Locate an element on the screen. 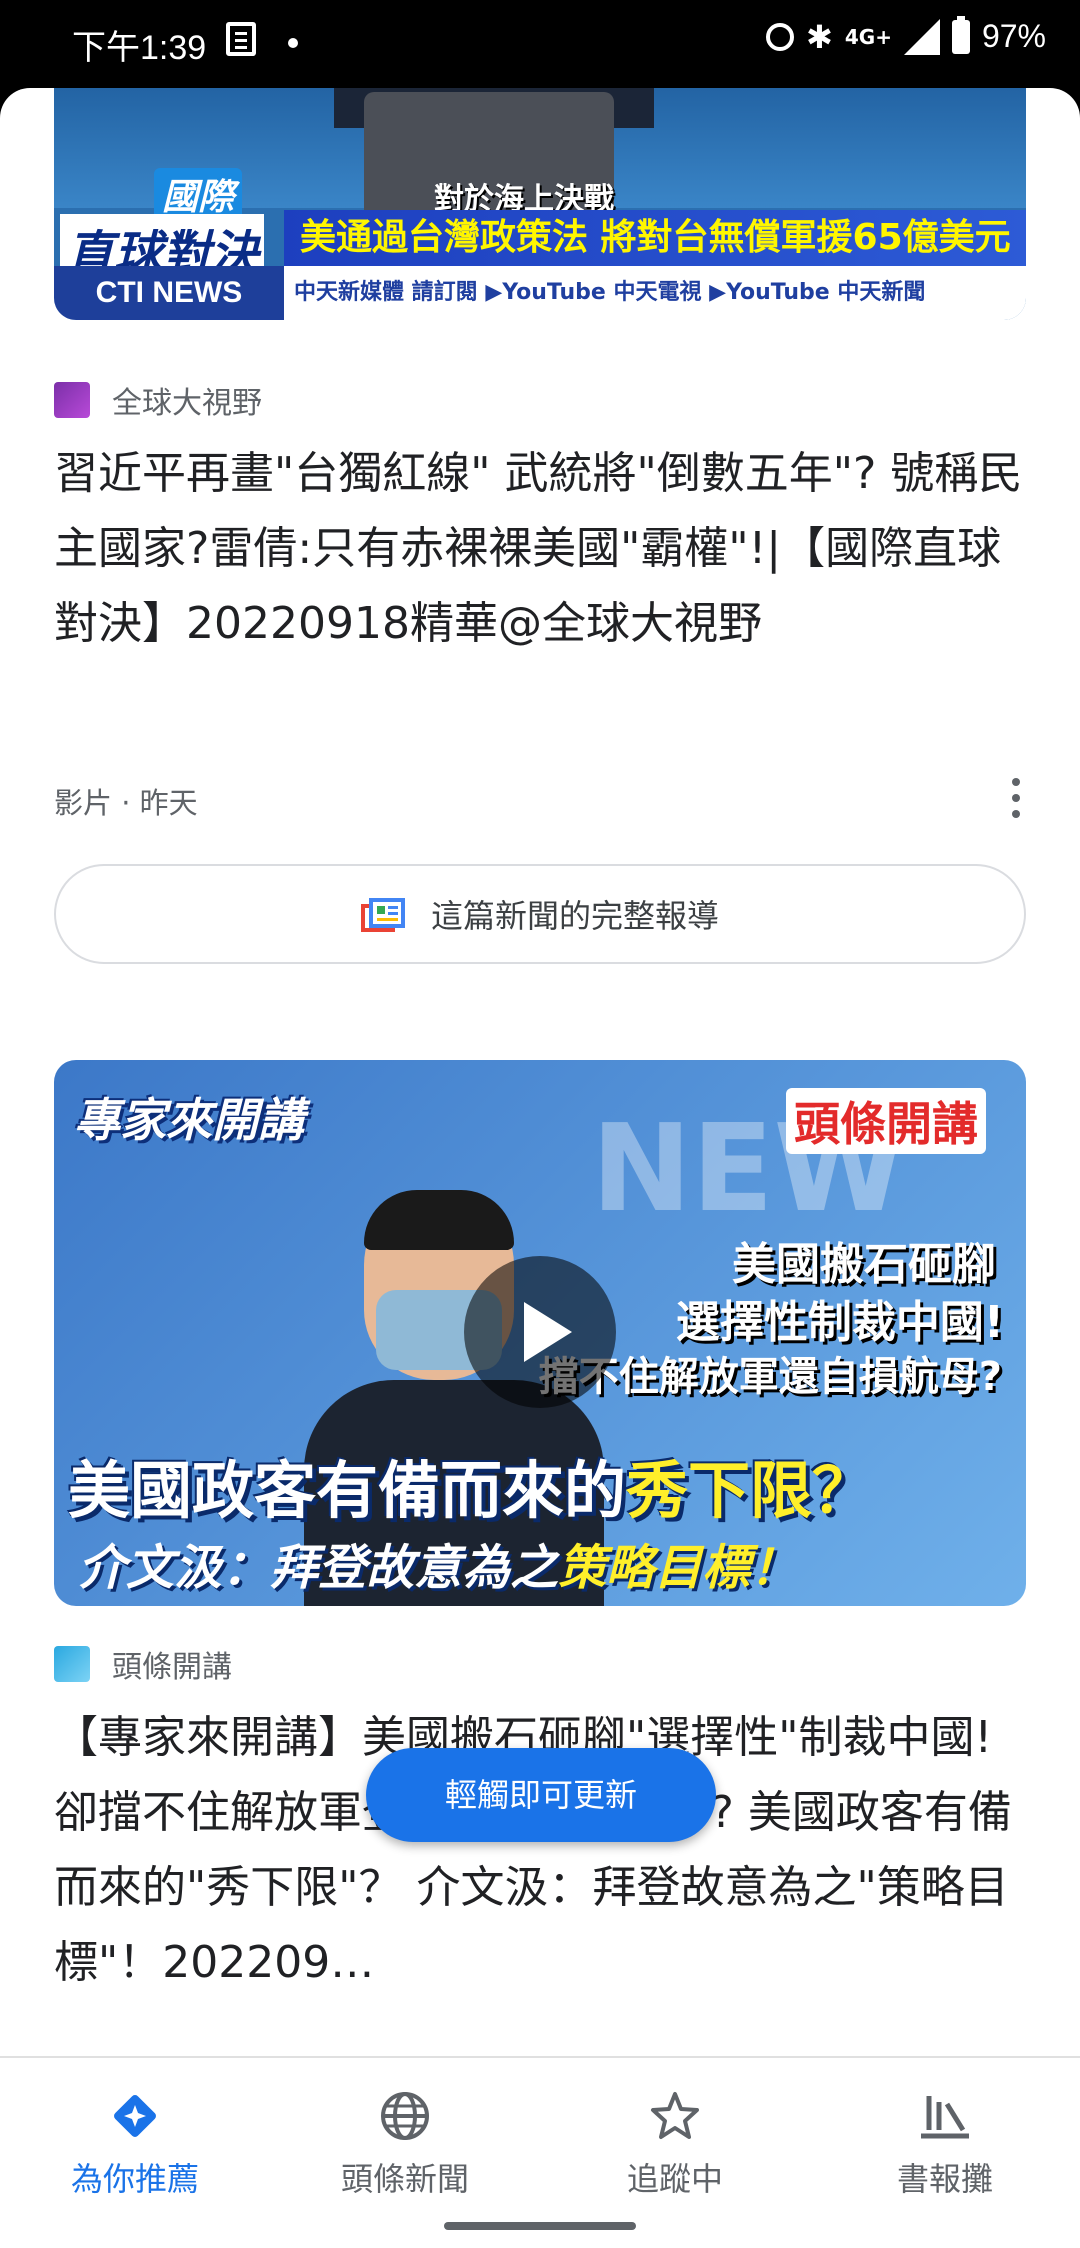 This screenshot has height=2248, width=1080. nav-for-you: 為你推薦 is located at coordinates (135, 2144).